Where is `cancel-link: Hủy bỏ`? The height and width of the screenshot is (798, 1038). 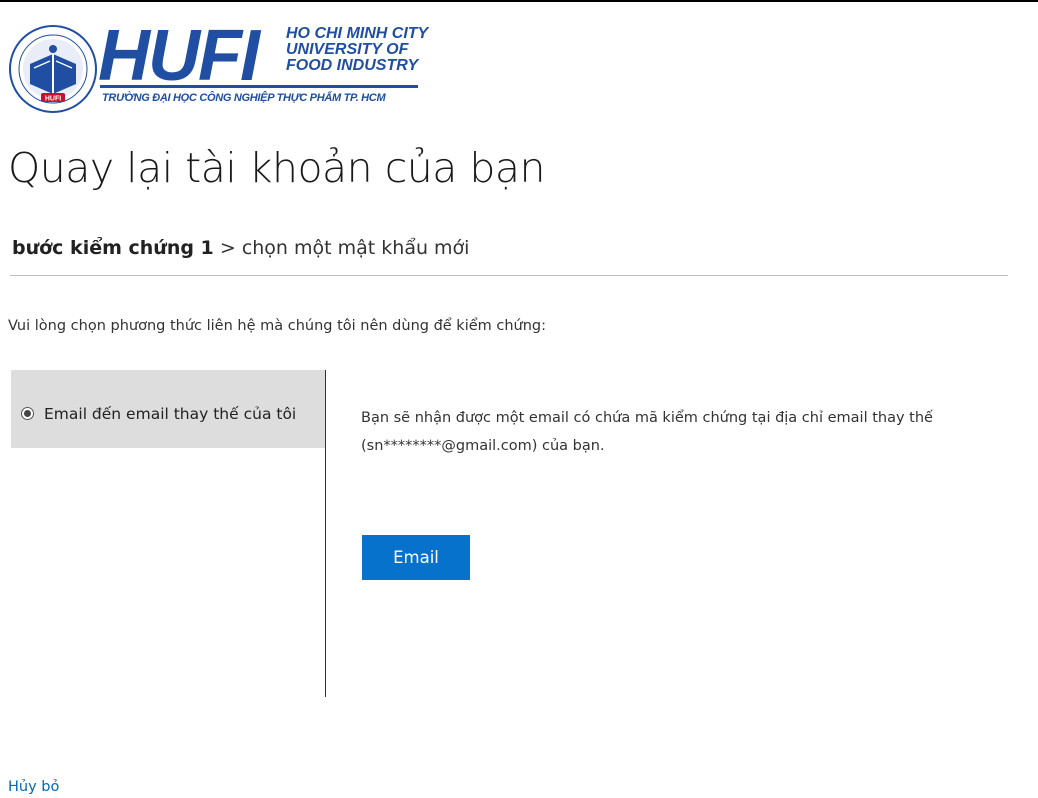 cancel-link: Hủy bỏ is located at coordinates (33, 787).